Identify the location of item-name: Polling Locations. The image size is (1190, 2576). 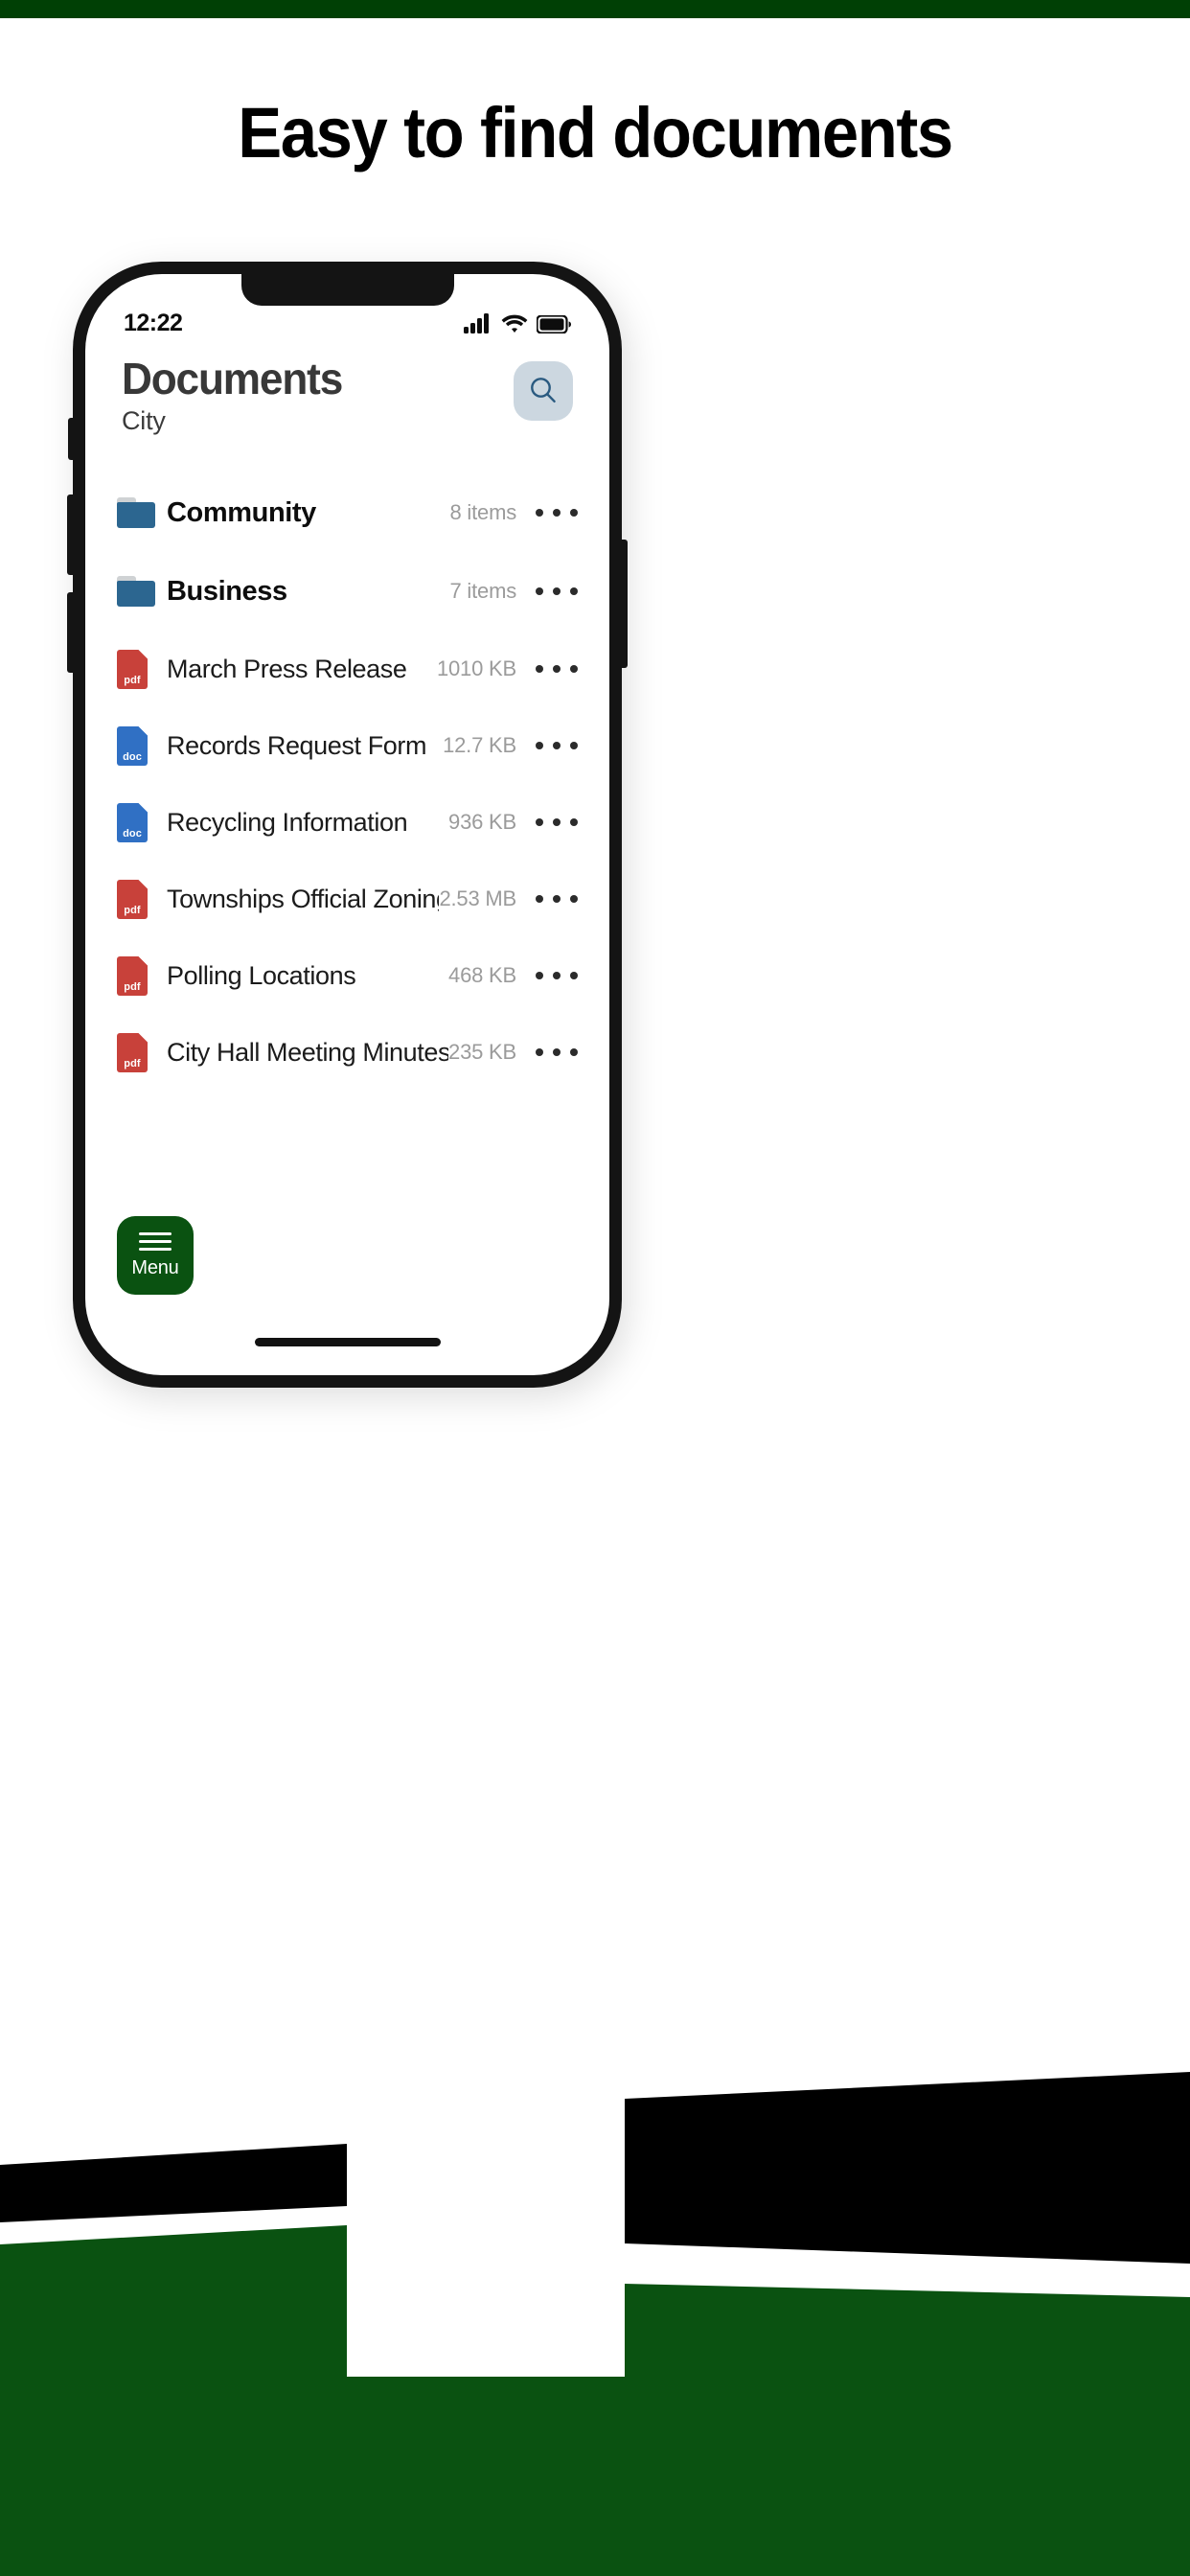
(262, 975).